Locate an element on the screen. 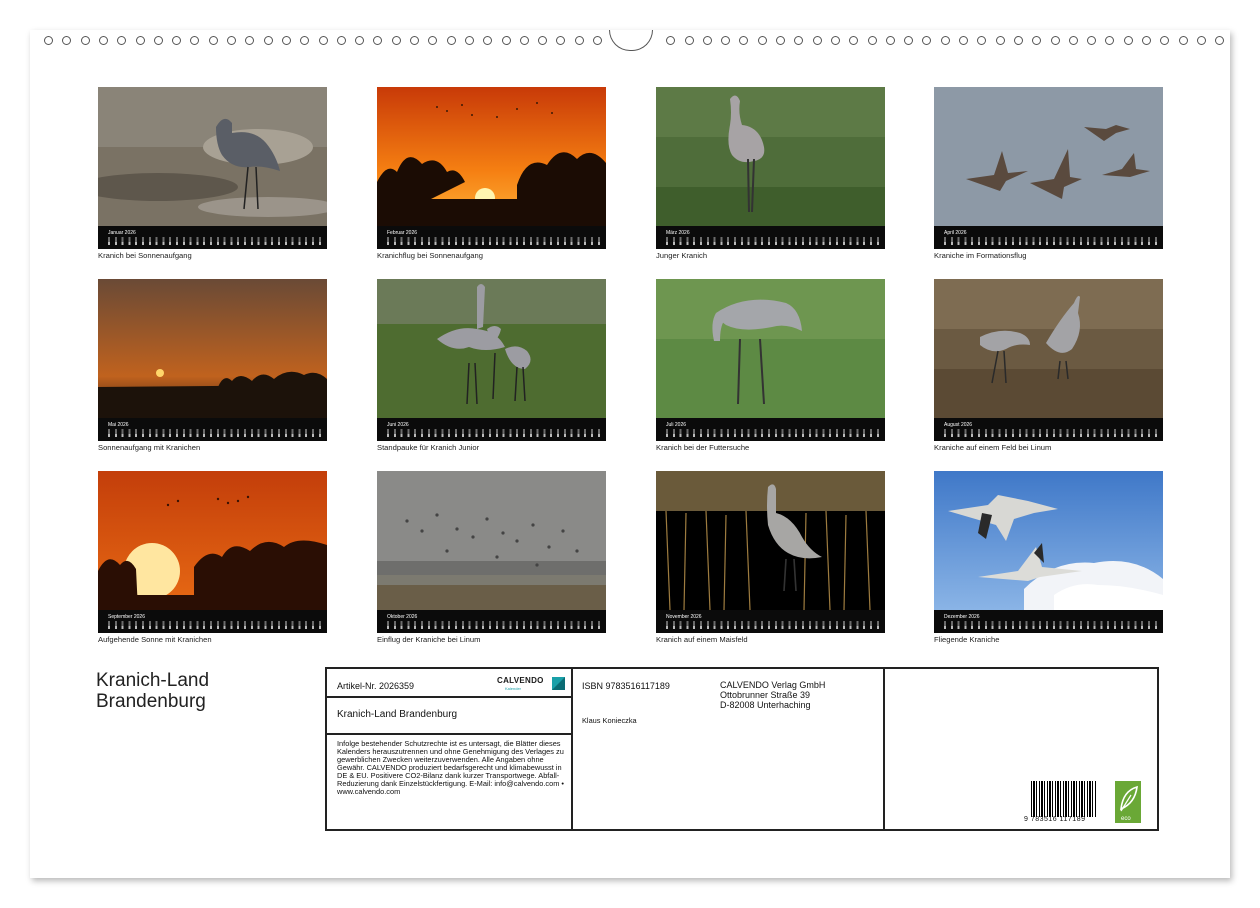  author-name: Klaus Konieczka is located at coordinates (609, 720).